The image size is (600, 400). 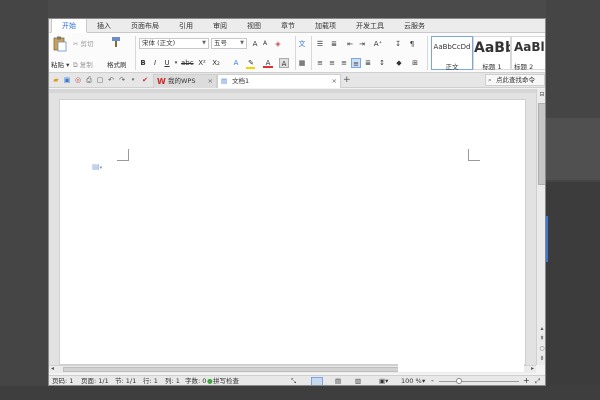 I want to click on tab-home: 开始, so click(x=69, y=26).